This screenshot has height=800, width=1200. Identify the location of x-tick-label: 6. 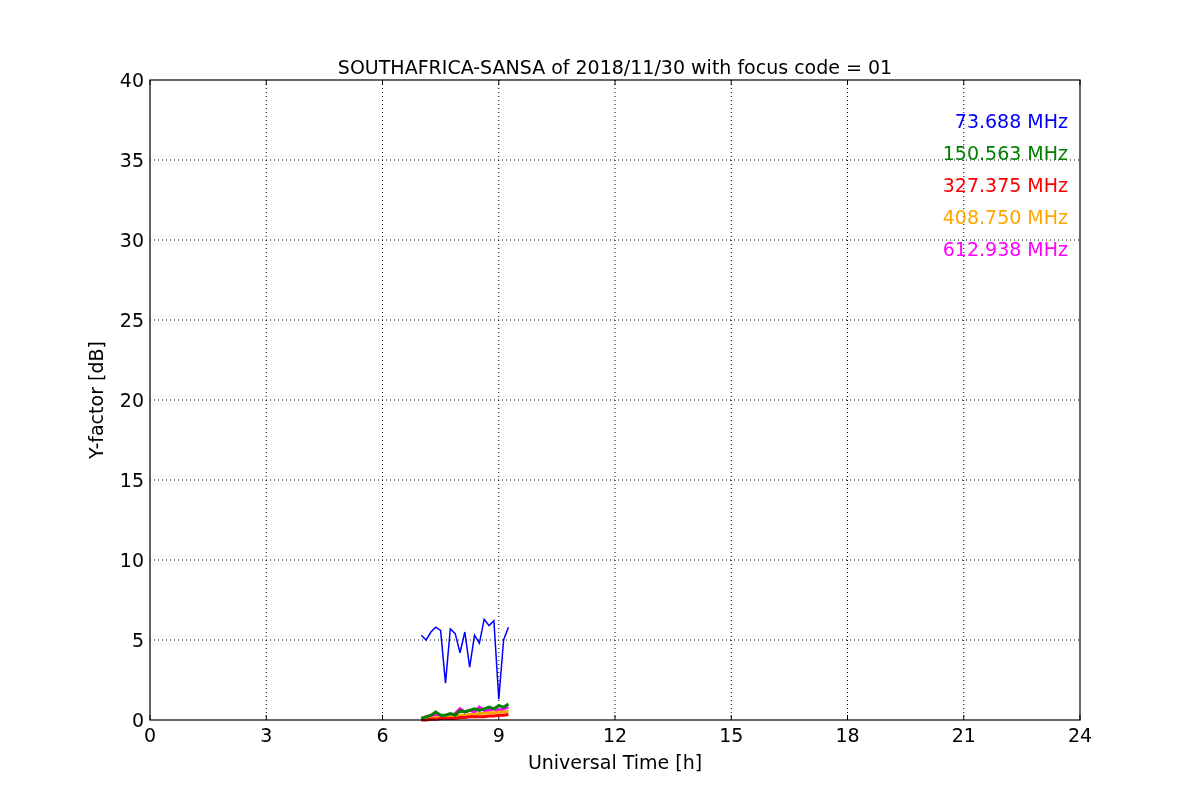
(382, 735).